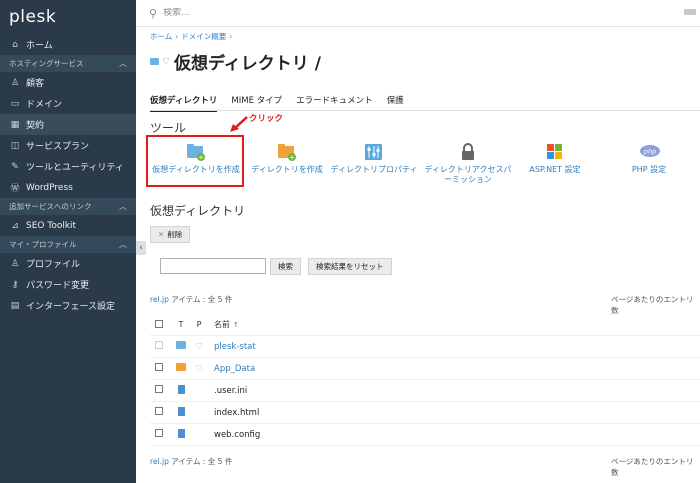 This screenshot has height=483, width=700. Describe the element at coordinates (213, 266) in the screenshot. I see `filter-input` at that location.